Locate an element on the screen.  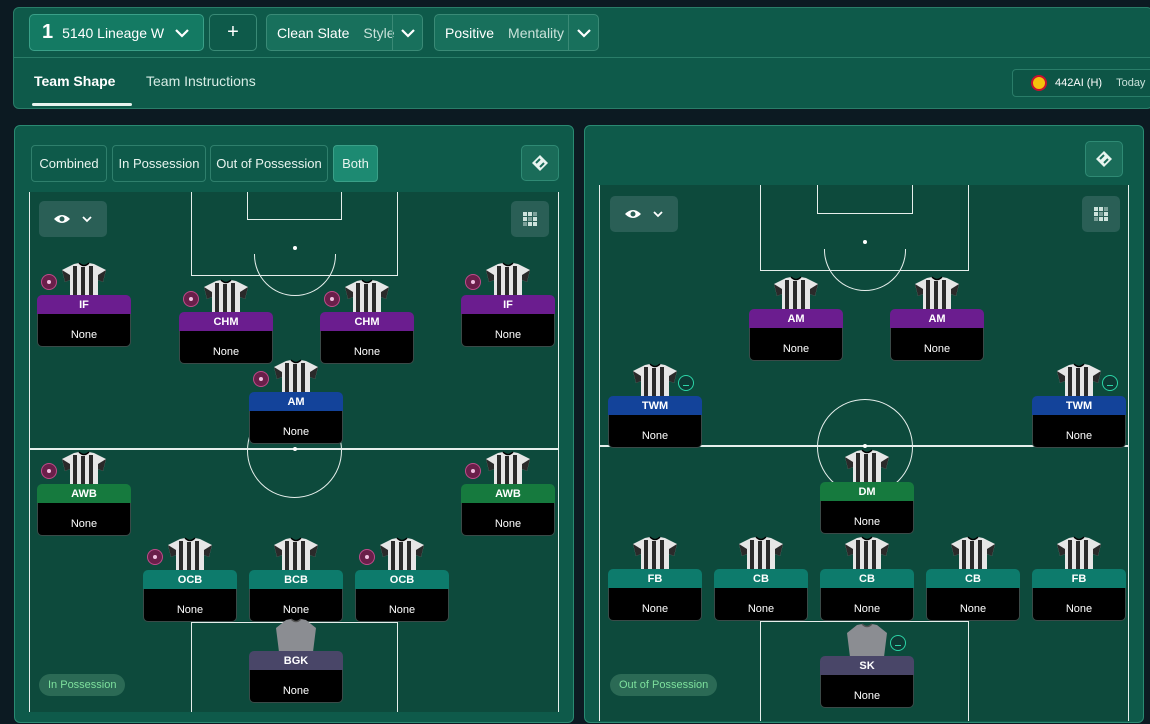
tab-team-shape: Team Shape is located at coordinates (74, 81).